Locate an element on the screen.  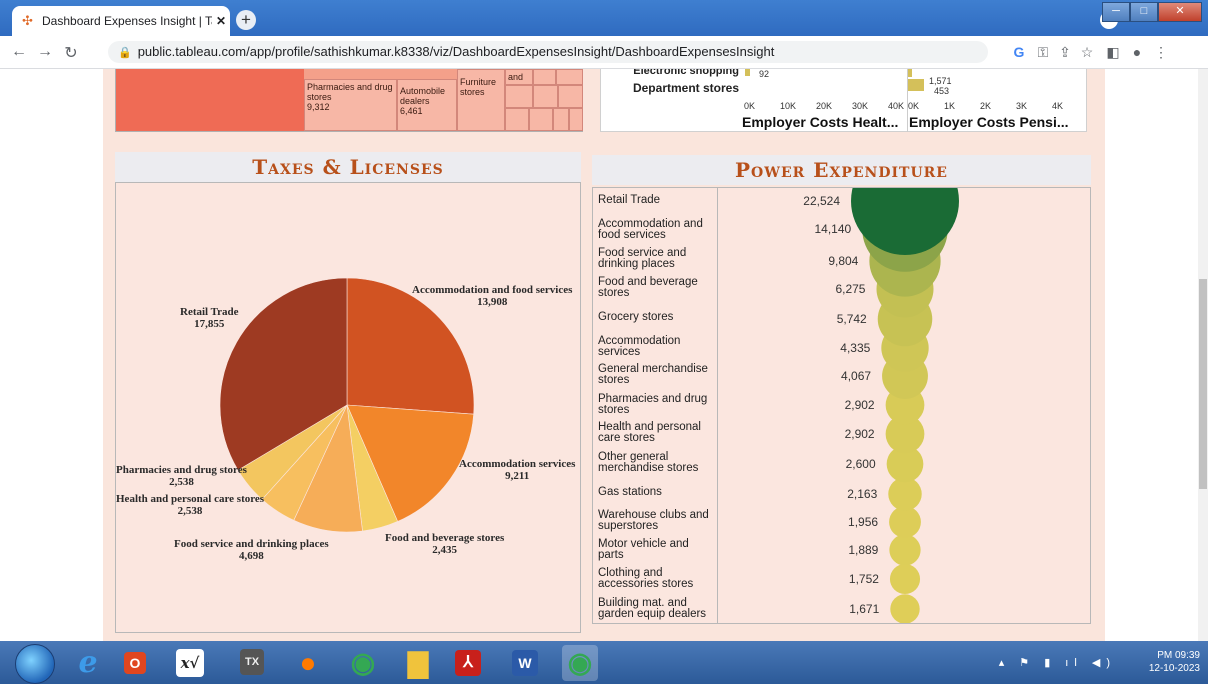
kebab-menu-icon: ⋮ is located at coordinates (1161, 52).